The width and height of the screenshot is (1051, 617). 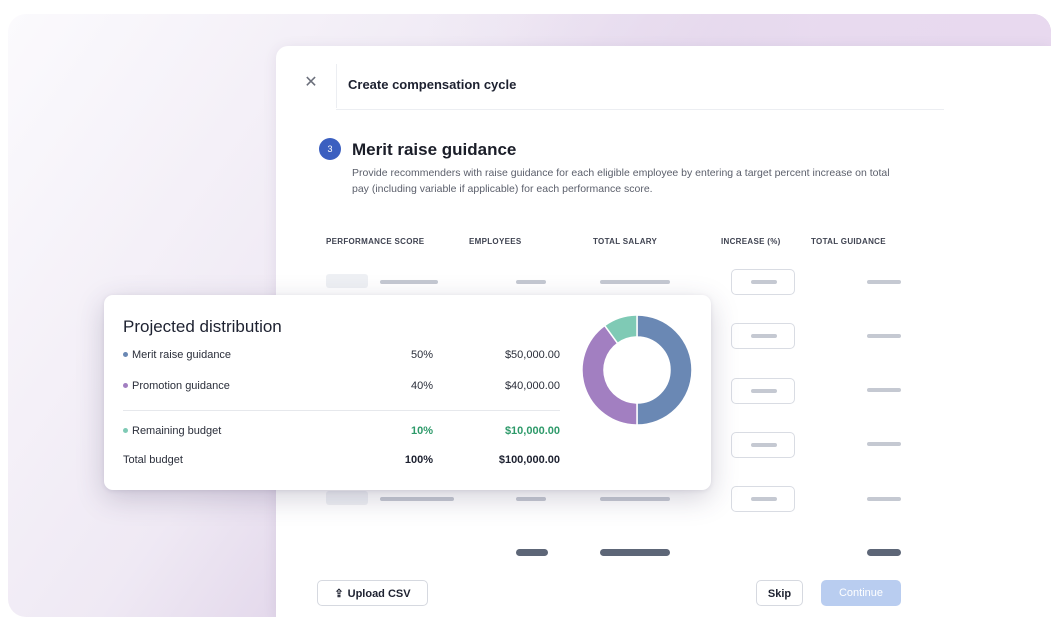 I want to click on header-total-salary: TOTAL SALARY, so click(x=625, y=241).